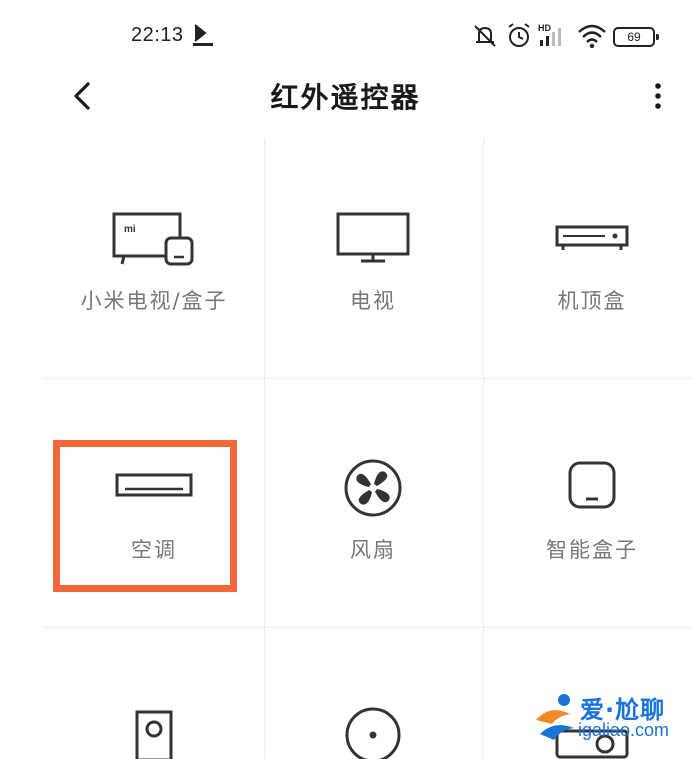  I want to click on speaker-icon, so click(154, 734).